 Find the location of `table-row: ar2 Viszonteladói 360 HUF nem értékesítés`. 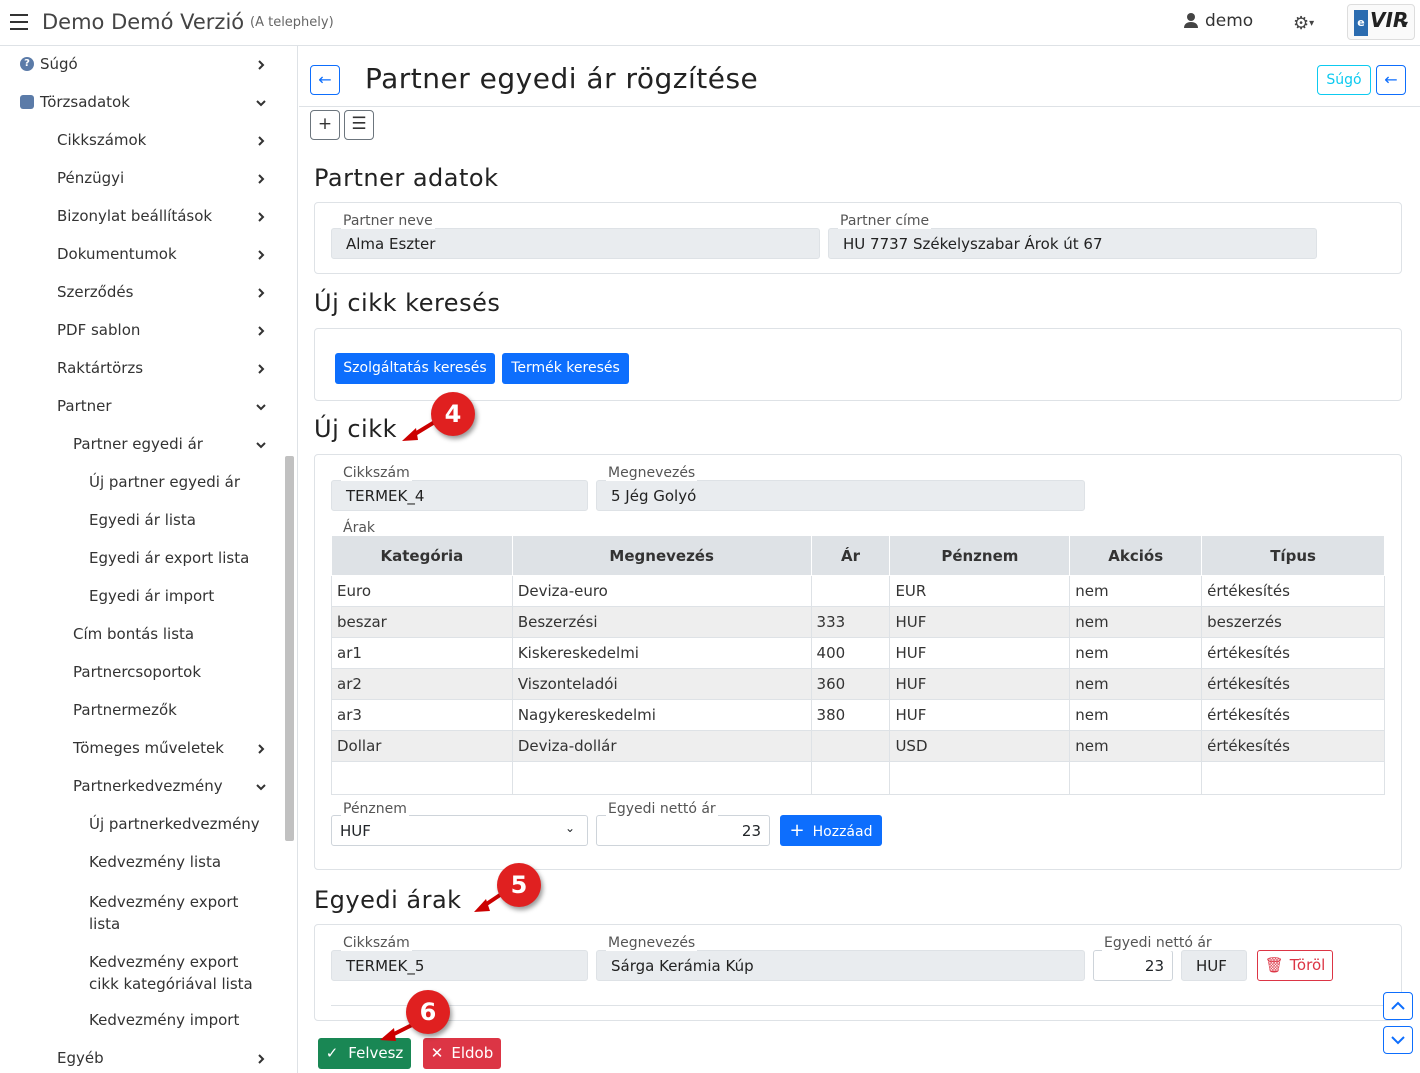

table-row: ar2 Viszonteladói 360 HUF nem értékesítés is located at coordinates (858, 684).